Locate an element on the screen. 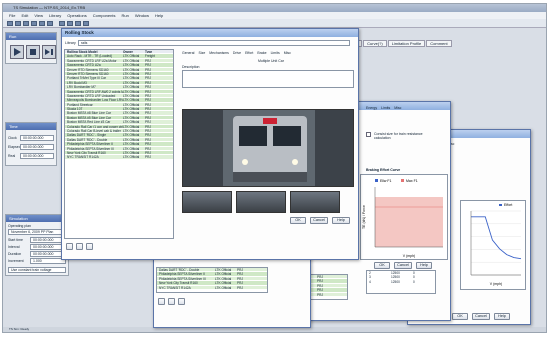  run-icon is located at coordinates (62, 23).